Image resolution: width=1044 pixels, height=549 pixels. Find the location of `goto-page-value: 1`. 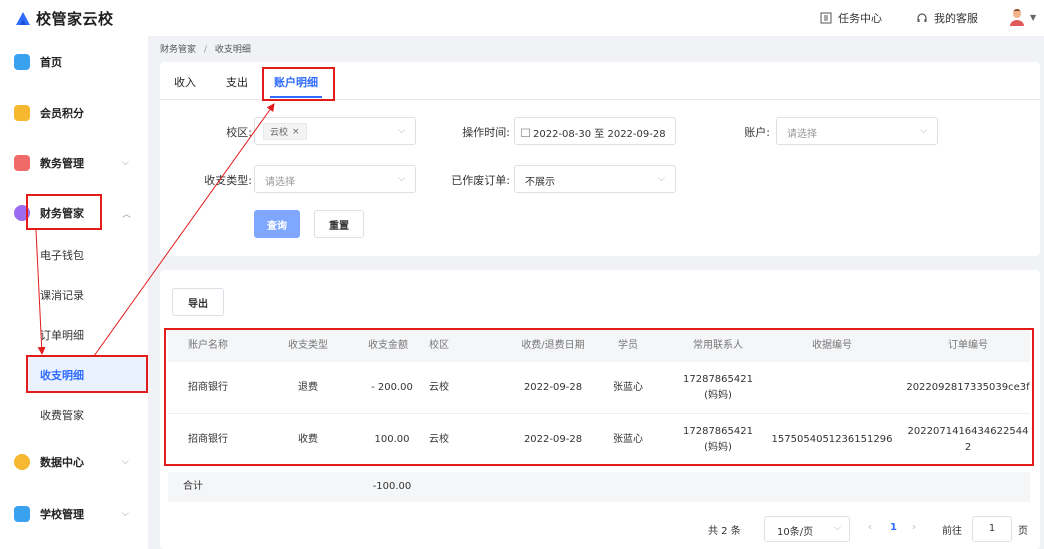

goto-page-value: 1 is located at coordinates (992, 528).